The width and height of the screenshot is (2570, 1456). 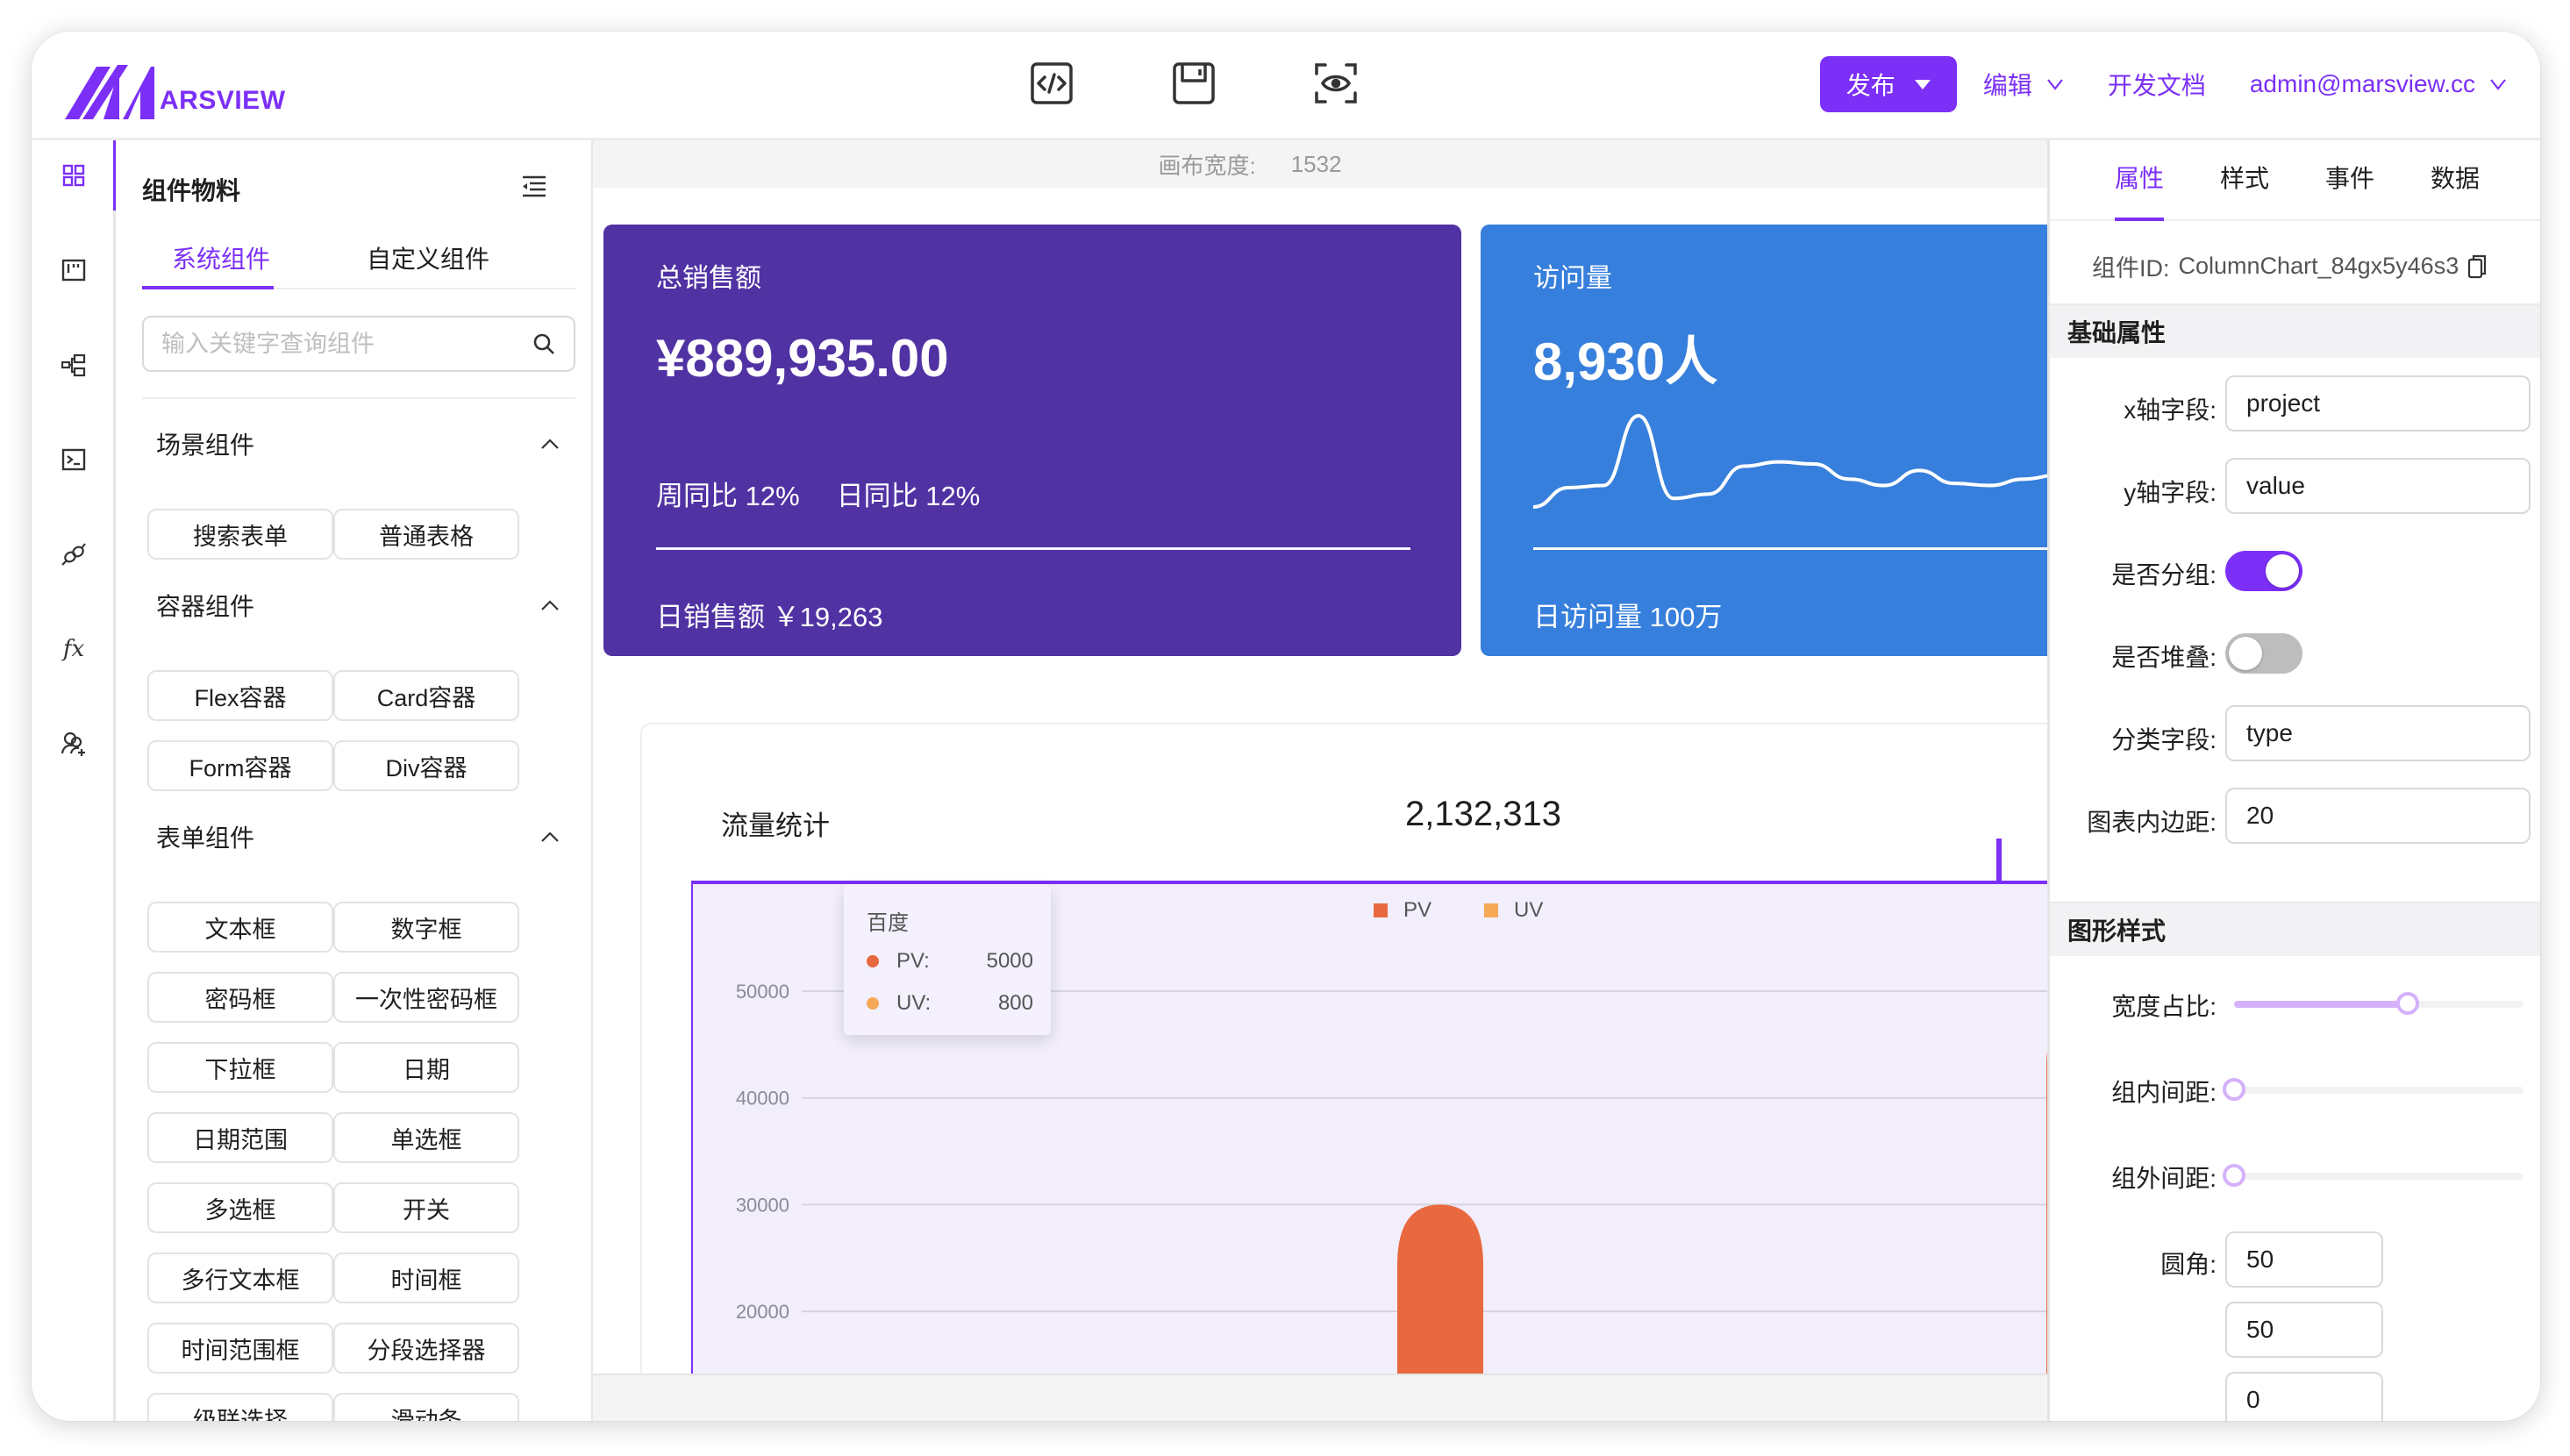 What do you see at coordinates (1052, 83) in the screenshot?
I see `code-icon` at bounding box center [1052, 83].